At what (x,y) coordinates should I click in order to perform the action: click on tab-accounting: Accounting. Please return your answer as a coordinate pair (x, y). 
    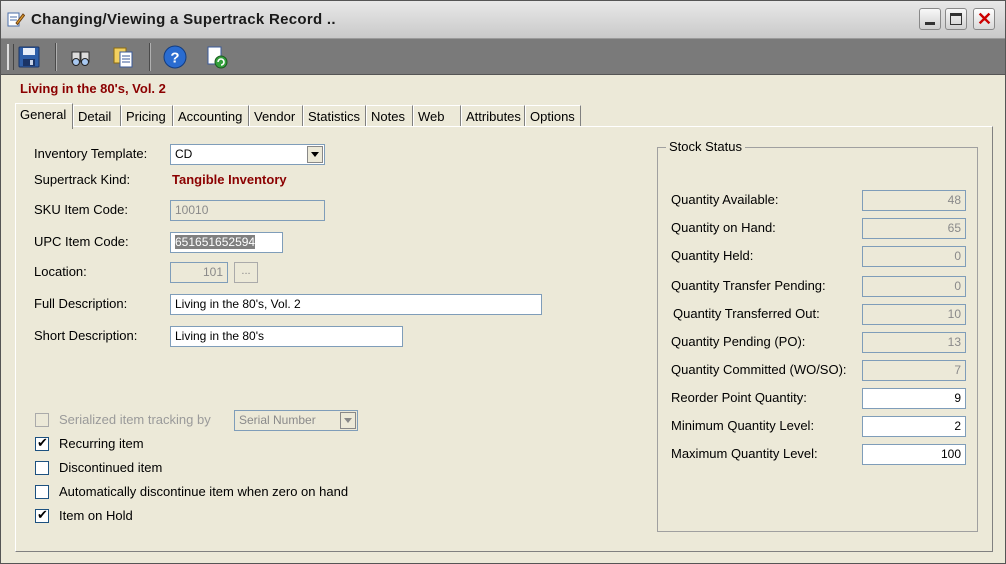
    Looking at the image, I should click on (211, 116).